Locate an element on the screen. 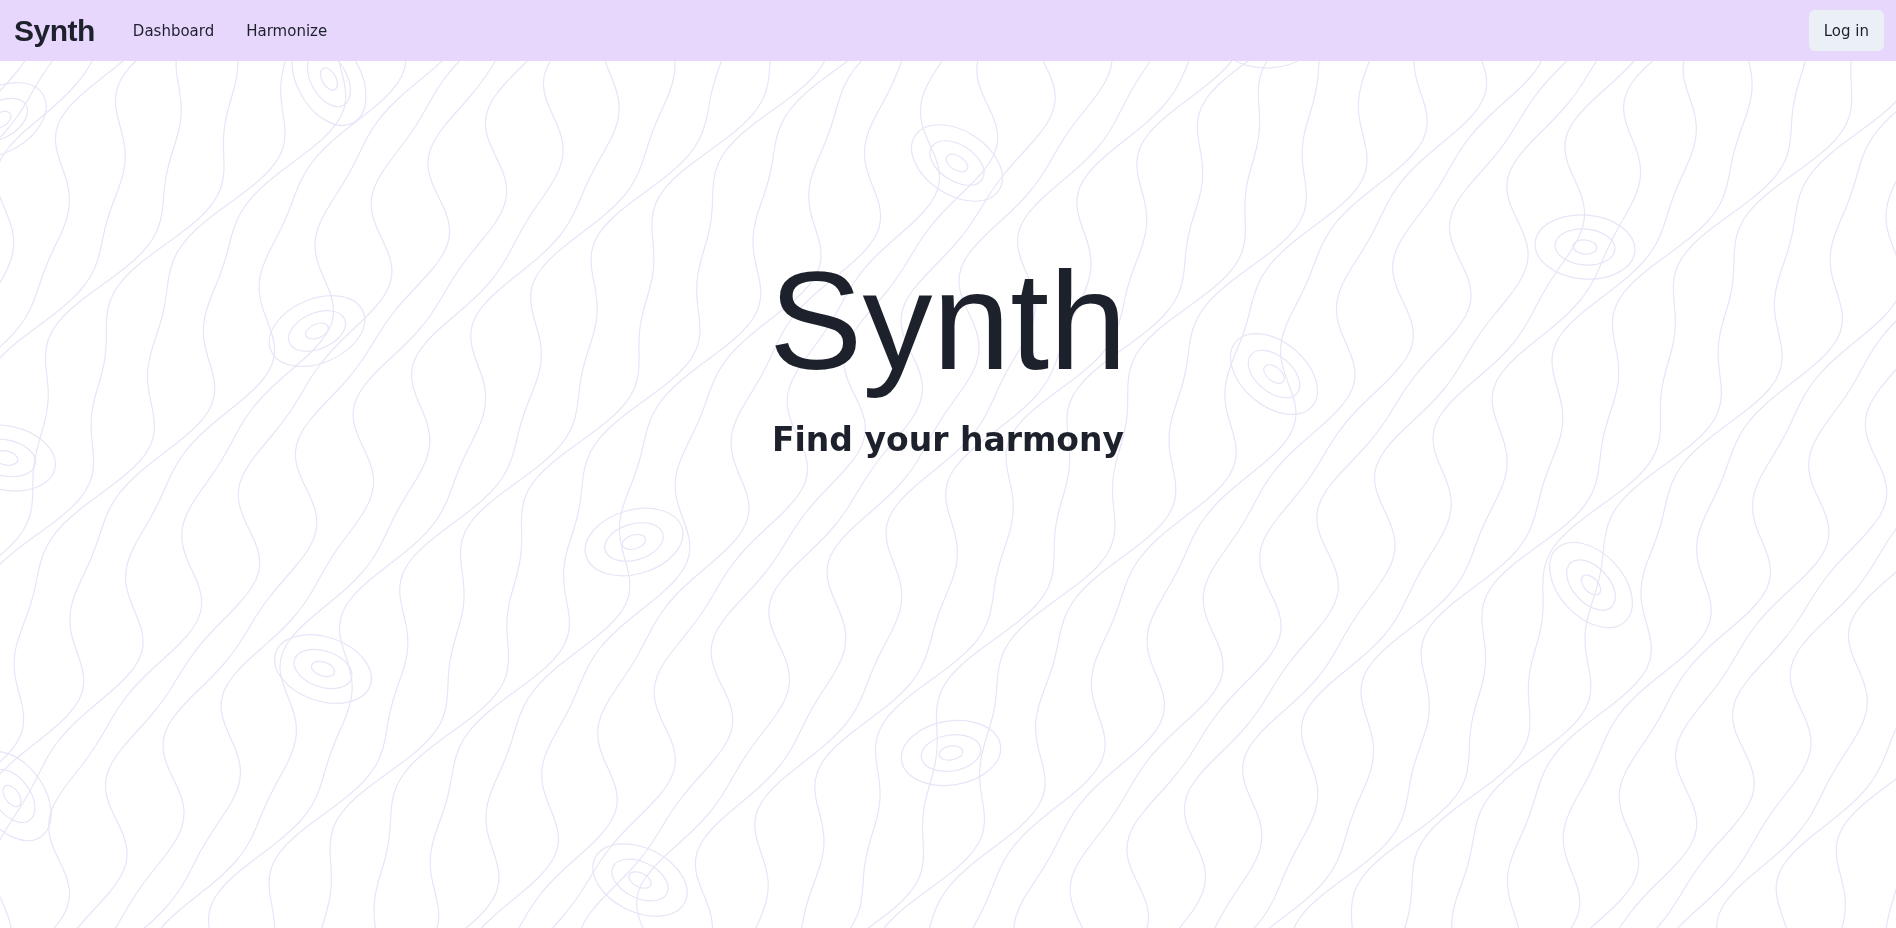  hero-title: Synth is located at coordinates (948, 321).